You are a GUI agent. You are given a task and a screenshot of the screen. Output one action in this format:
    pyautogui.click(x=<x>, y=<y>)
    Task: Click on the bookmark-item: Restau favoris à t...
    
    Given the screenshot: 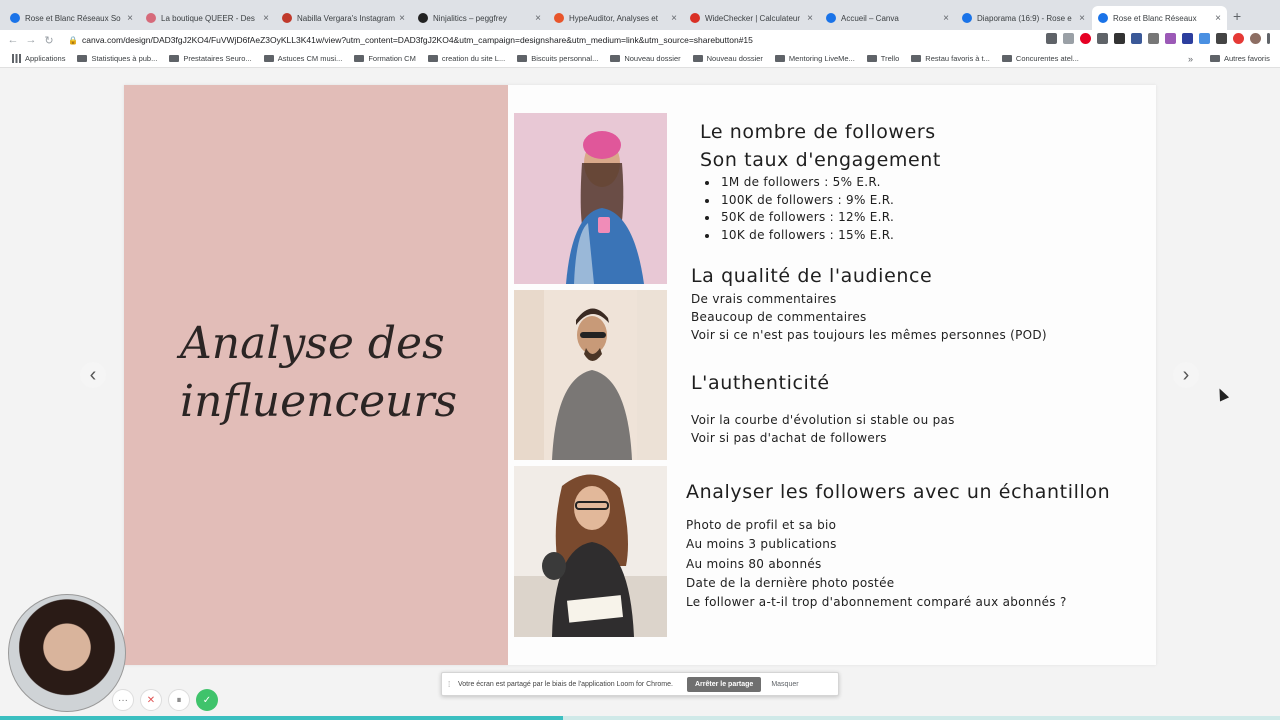 What is the action you would take?
    pyautogui.click(x=950, y=58)
    